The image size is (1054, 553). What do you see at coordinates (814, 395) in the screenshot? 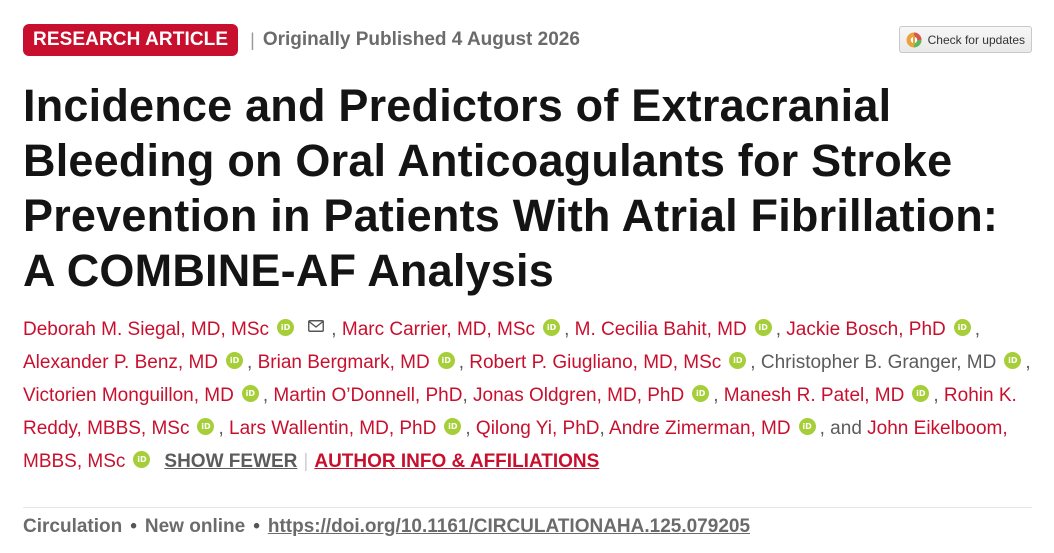
I see `author-link: Manesh R. Patel, MD` at bounding box center [814, 395].